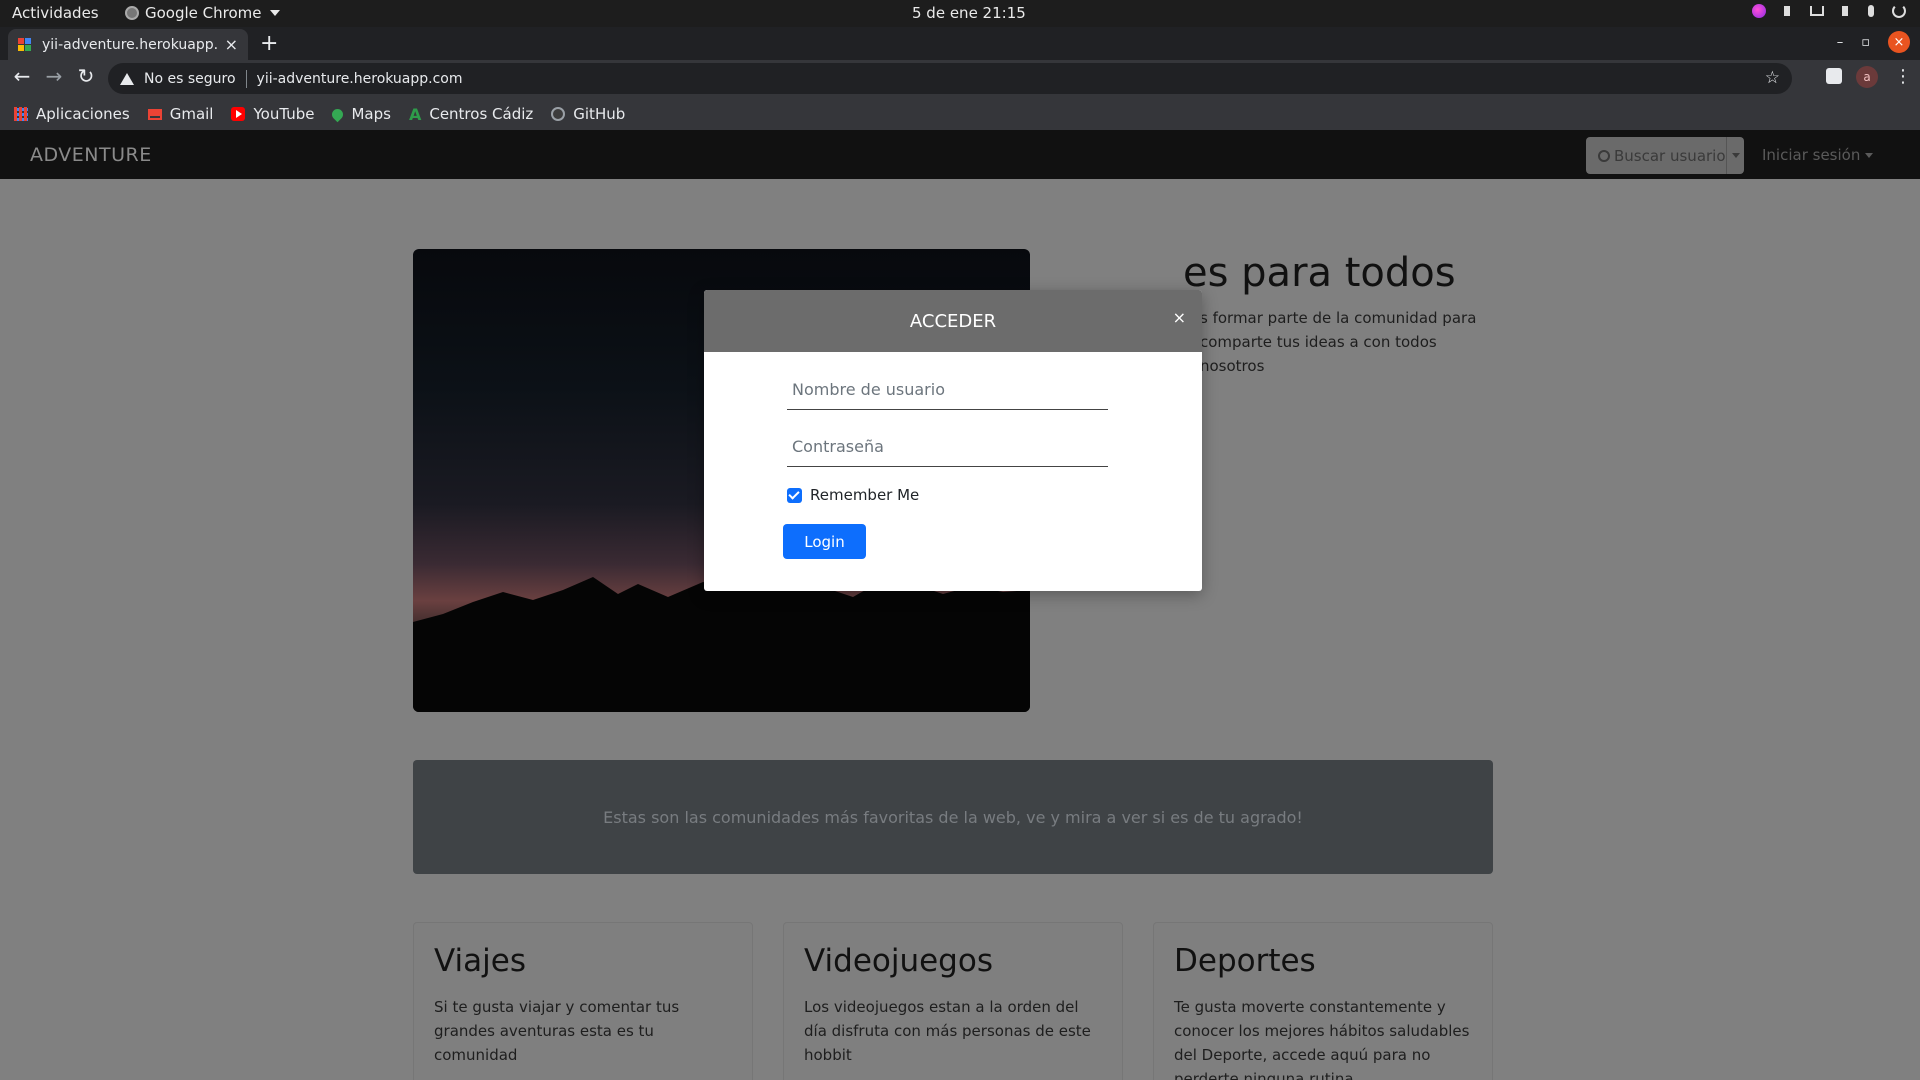 The height and width of the screenshot is (1080, 1920). I want to click on username-field: Nombre de usuario, so click(947, 390).